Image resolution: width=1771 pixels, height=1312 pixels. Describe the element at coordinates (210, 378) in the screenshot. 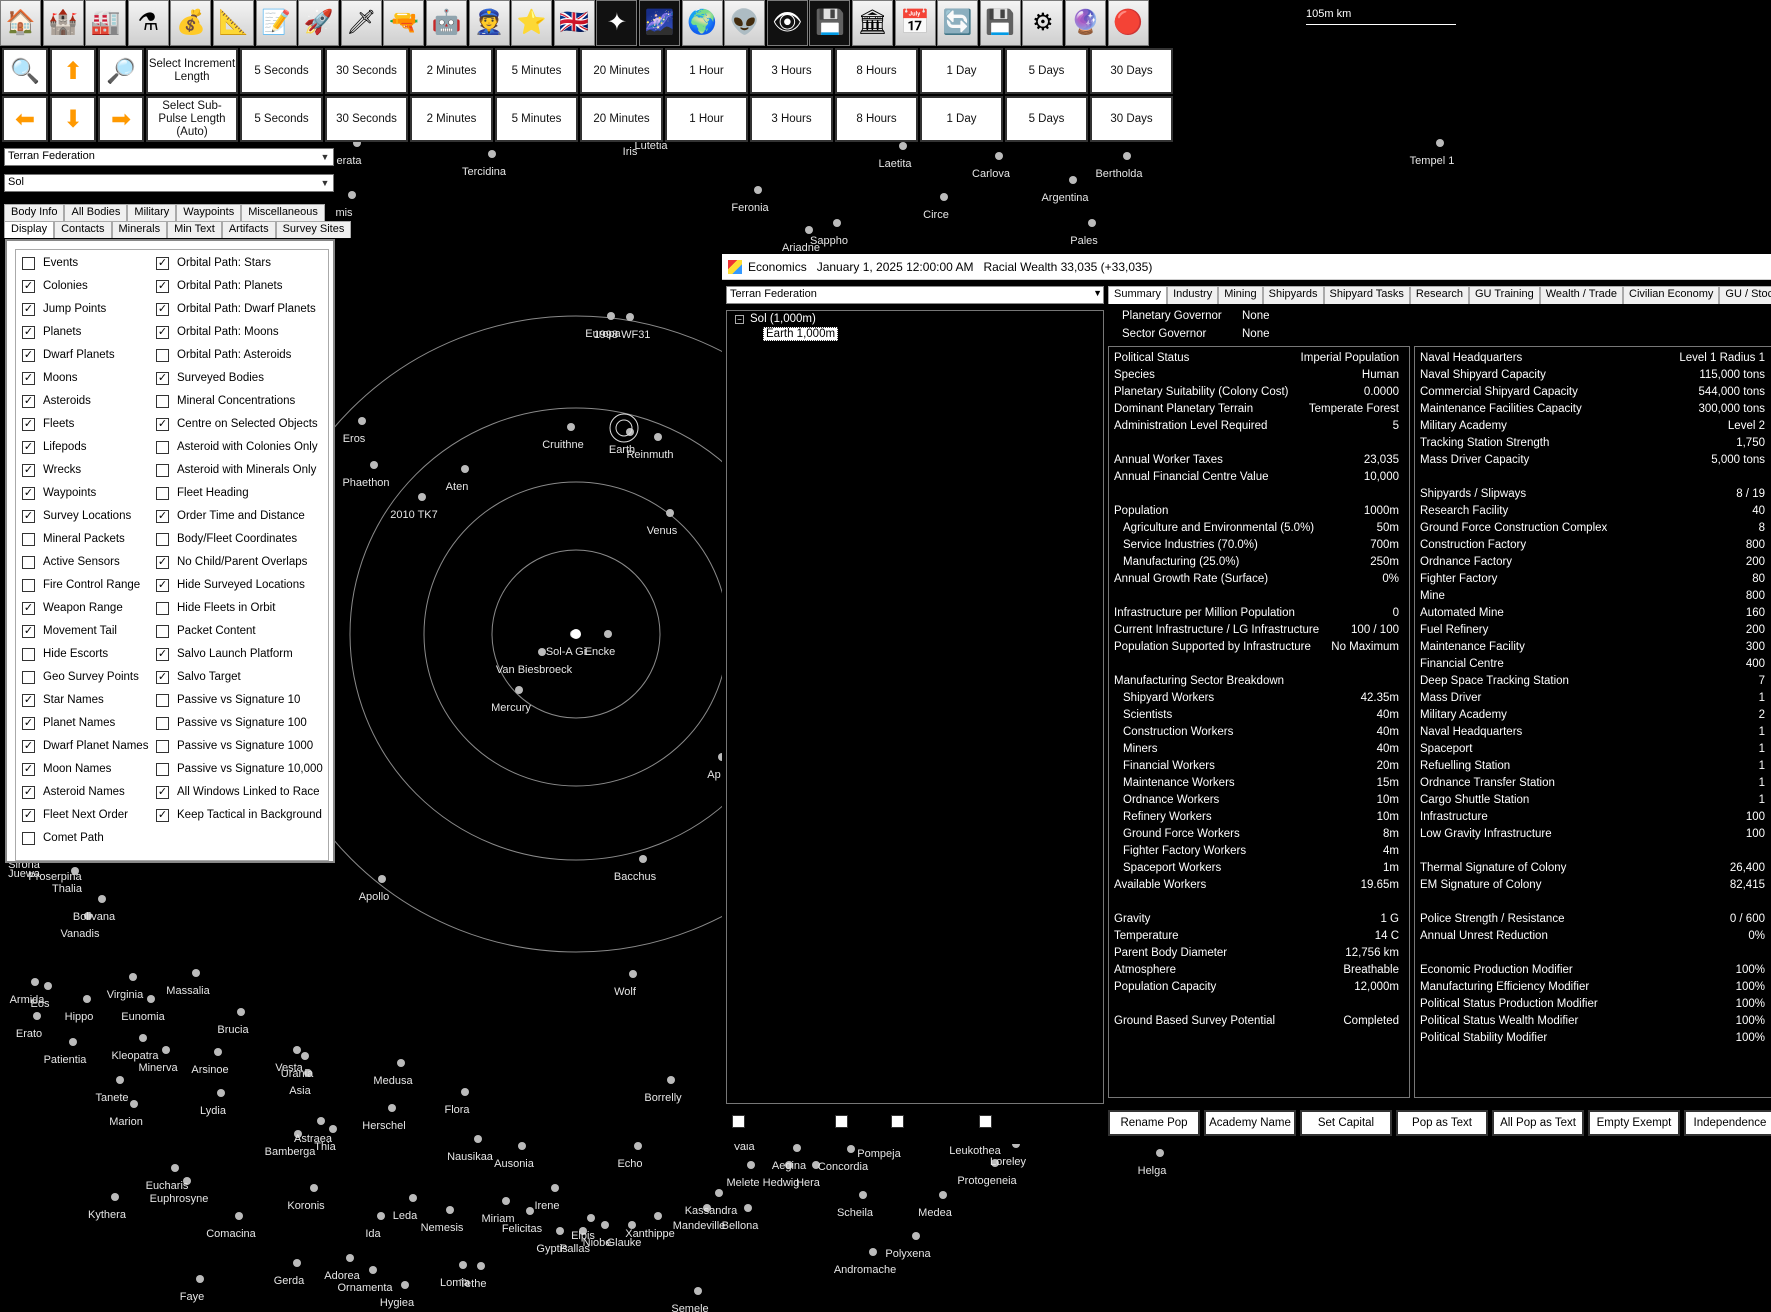

I see `checkbox-row: ✓ Surveyed Bodies` at that location.